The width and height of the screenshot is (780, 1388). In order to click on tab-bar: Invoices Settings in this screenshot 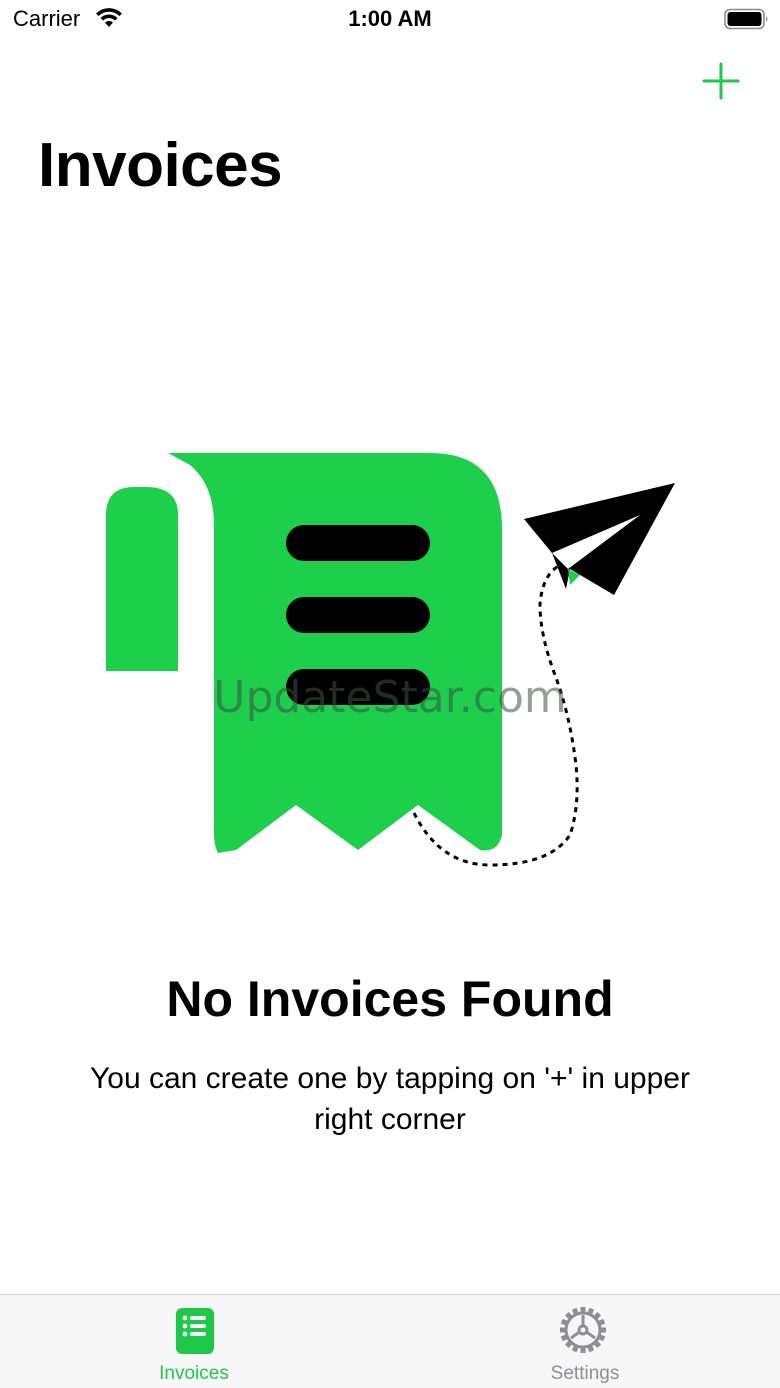, I will do `click(390, 1341)`.